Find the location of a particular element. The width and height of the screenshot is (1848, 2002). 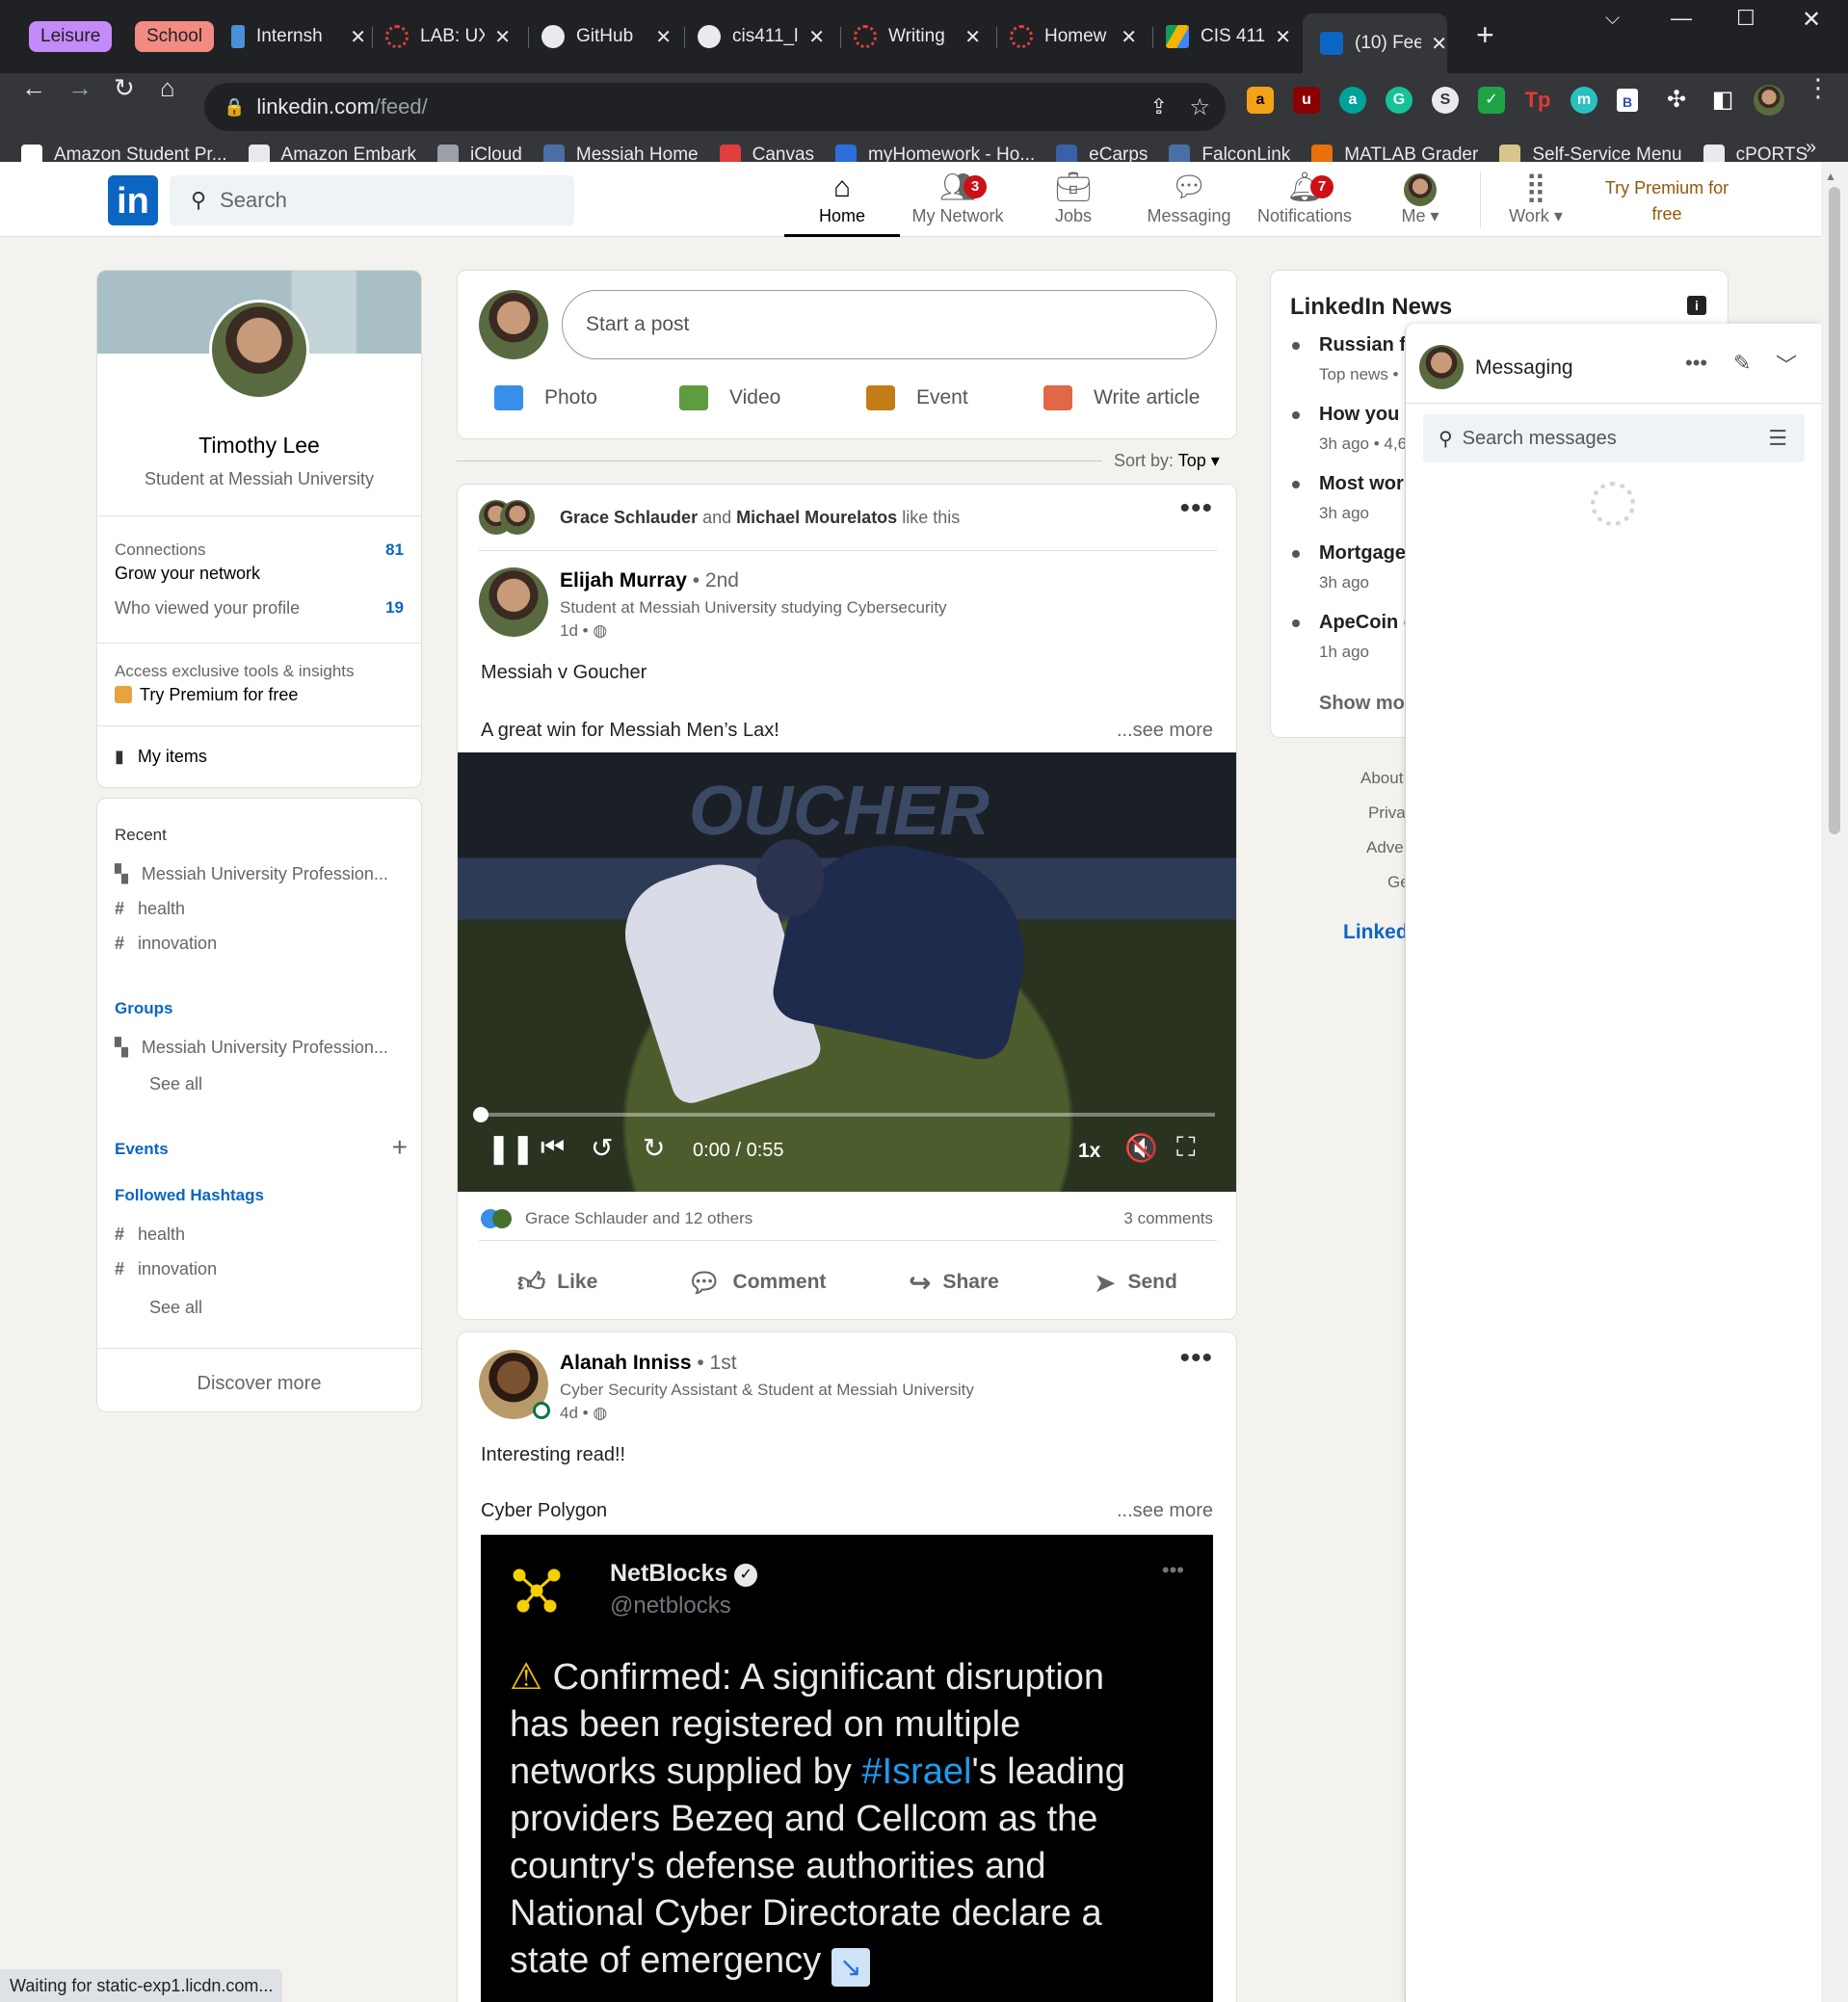

compose-message-icon: ✎ is located at coordinates (1742, 364).